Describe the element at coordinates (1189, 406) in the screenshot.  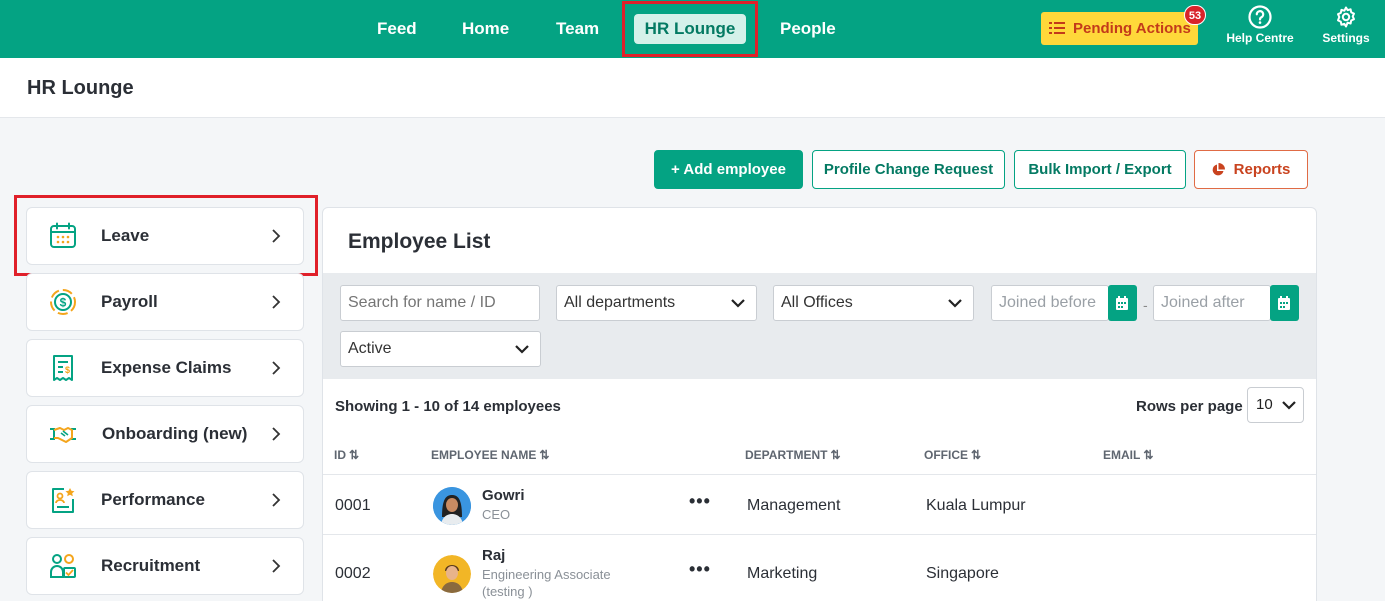
I see `rows-per-page-label: Rows per page` at that location.